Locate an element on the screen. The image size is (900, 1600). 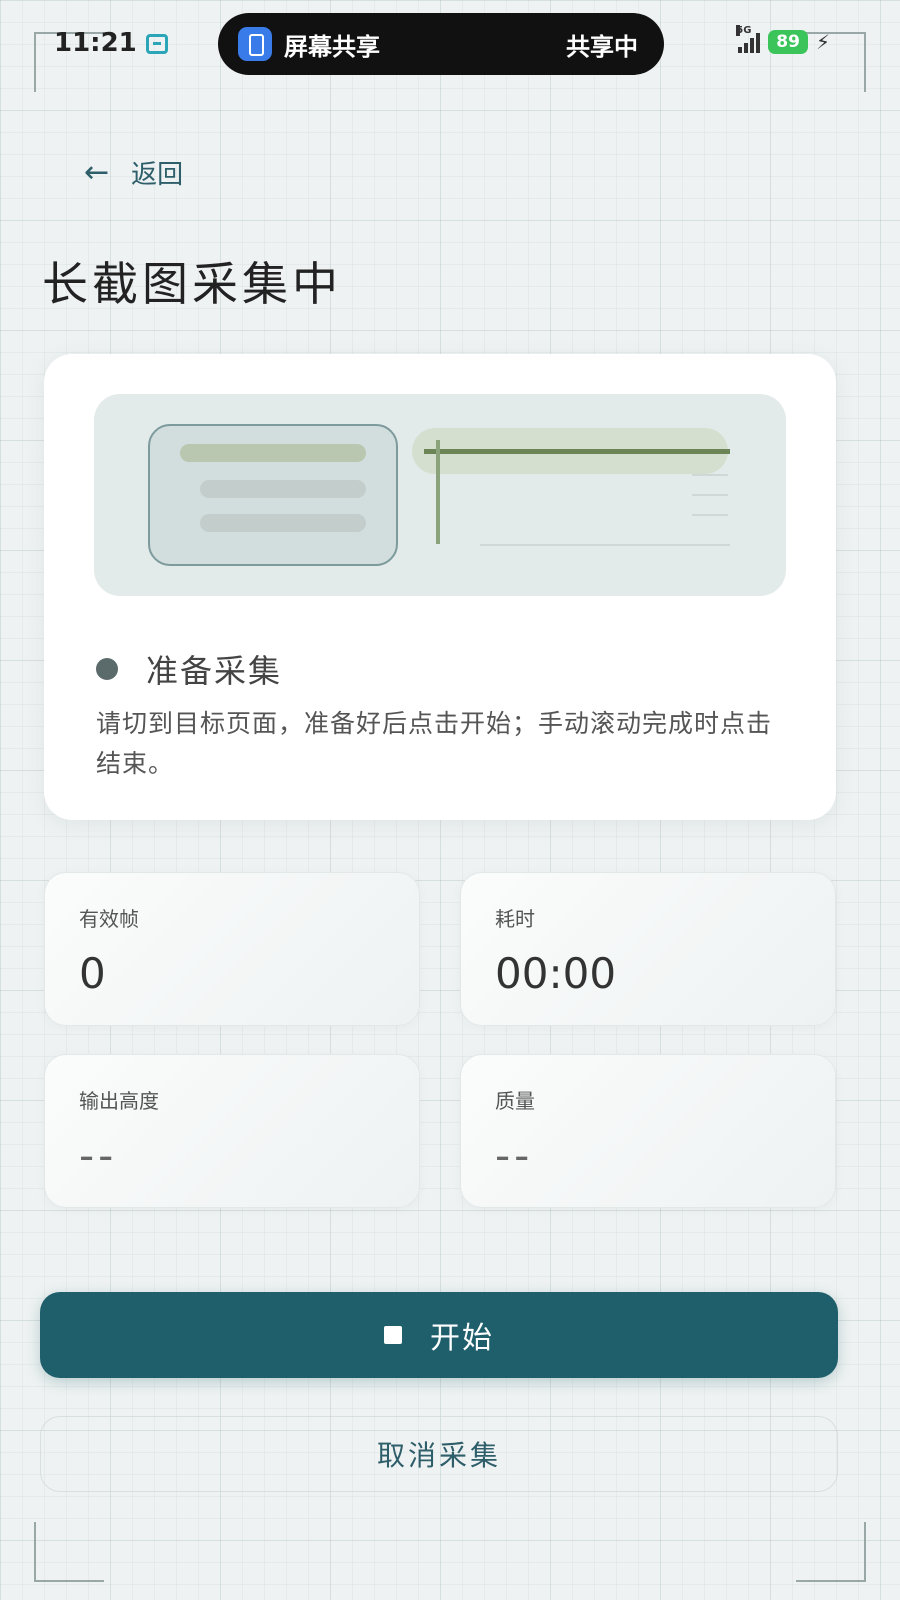
metric-elapsed-time: 耗时 00:00 is located at coordinates (648, 949).